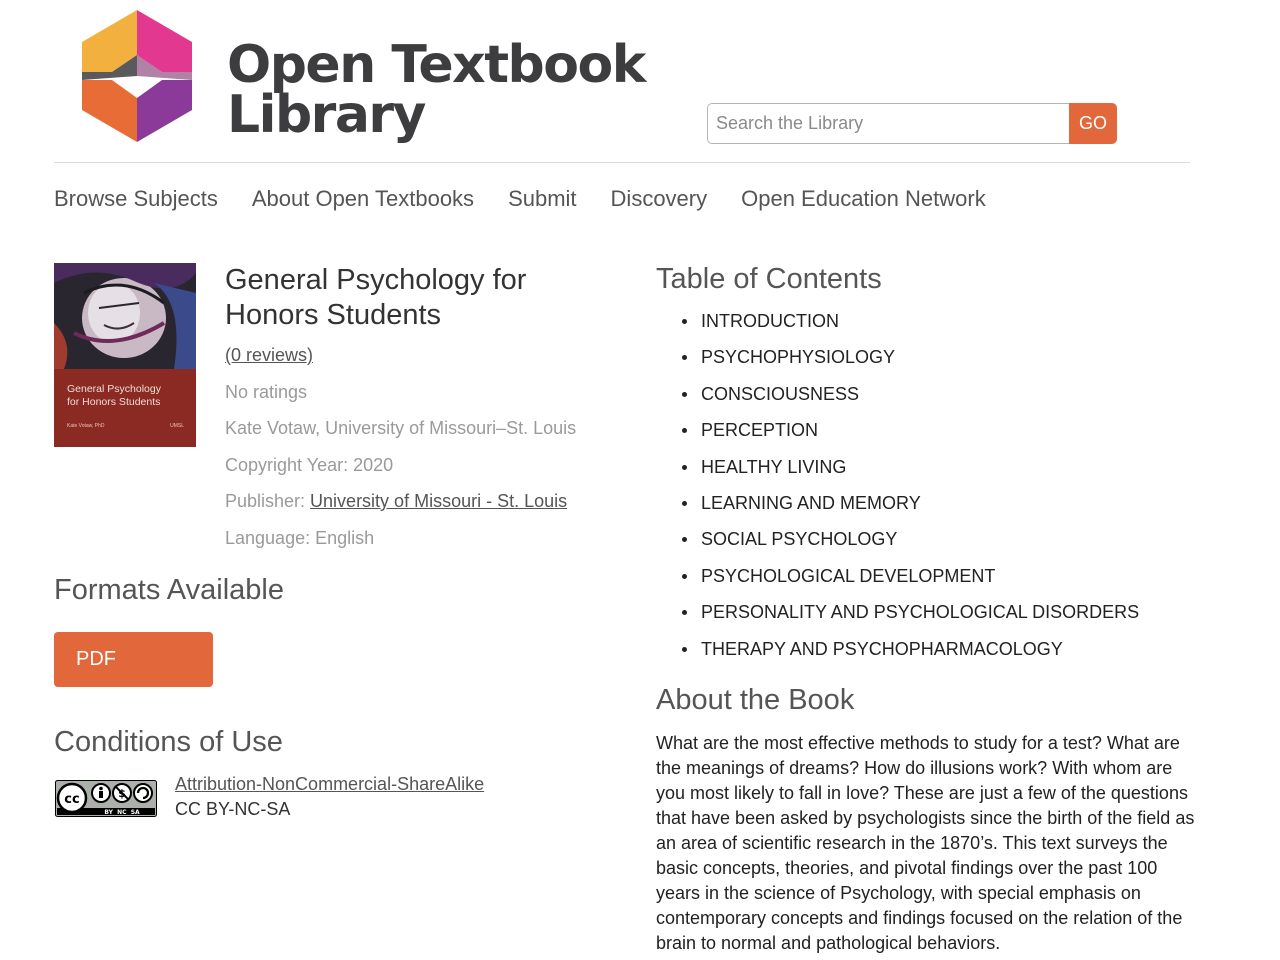 This screenshot has height=960, width=1280. I want to click on header-divider, so click(622, 162).